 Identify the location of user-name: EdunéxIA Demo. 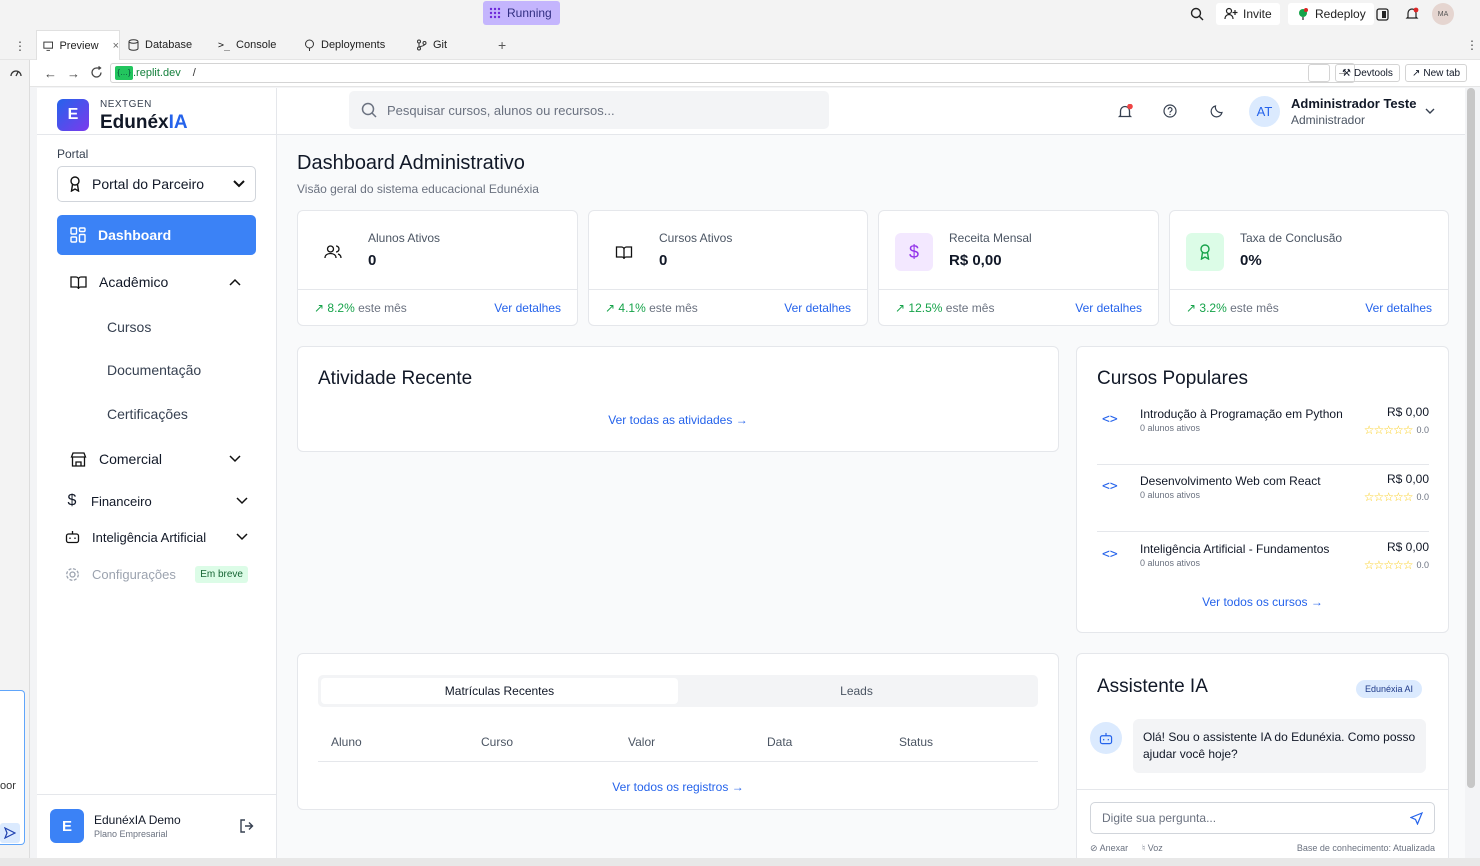
(137, 820).